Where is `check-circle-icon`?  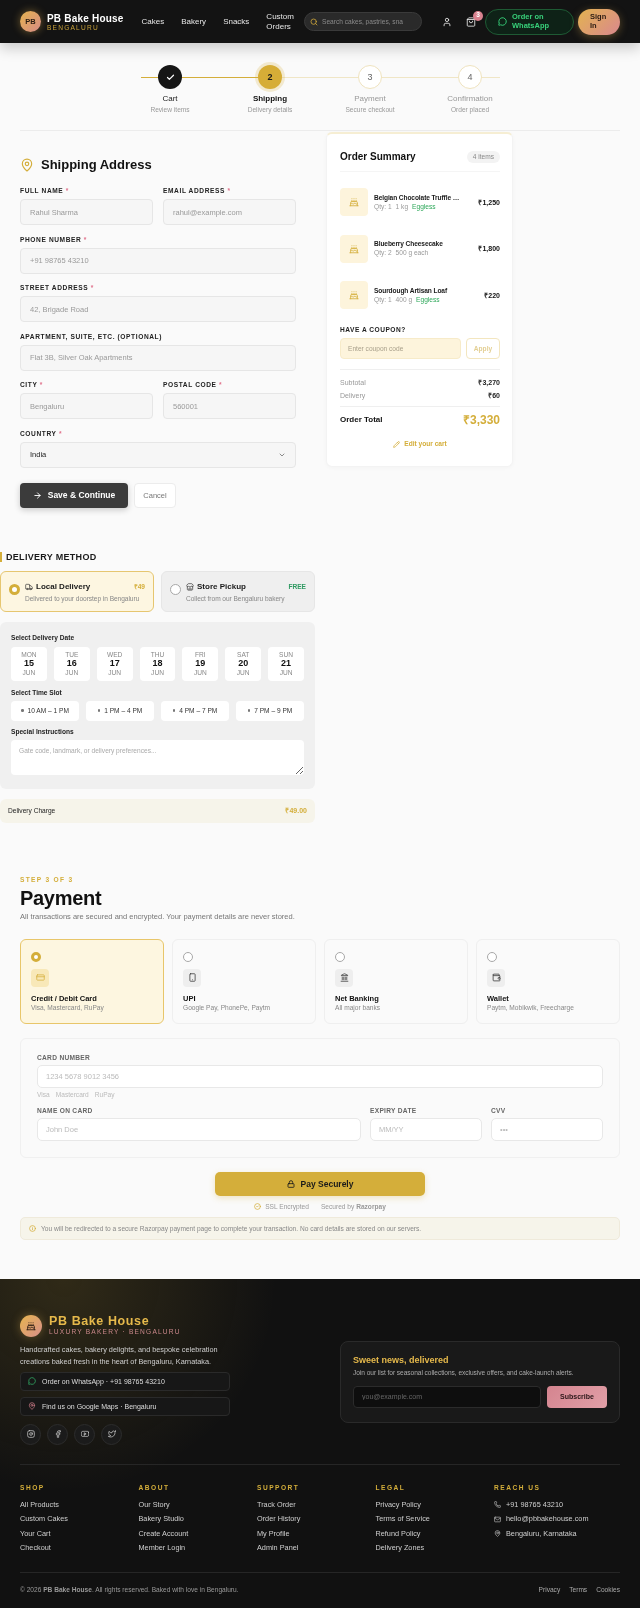 check-circle-icon is located at coordinates (258, 1206).